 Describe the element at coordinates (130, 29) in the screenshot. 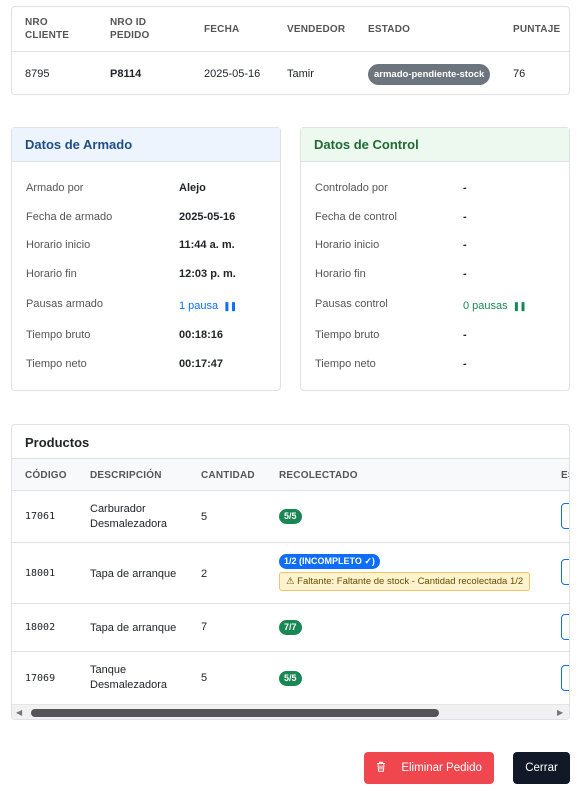

I see `header-nro-id-pedido: NRO ID PEDIDO` at that location.